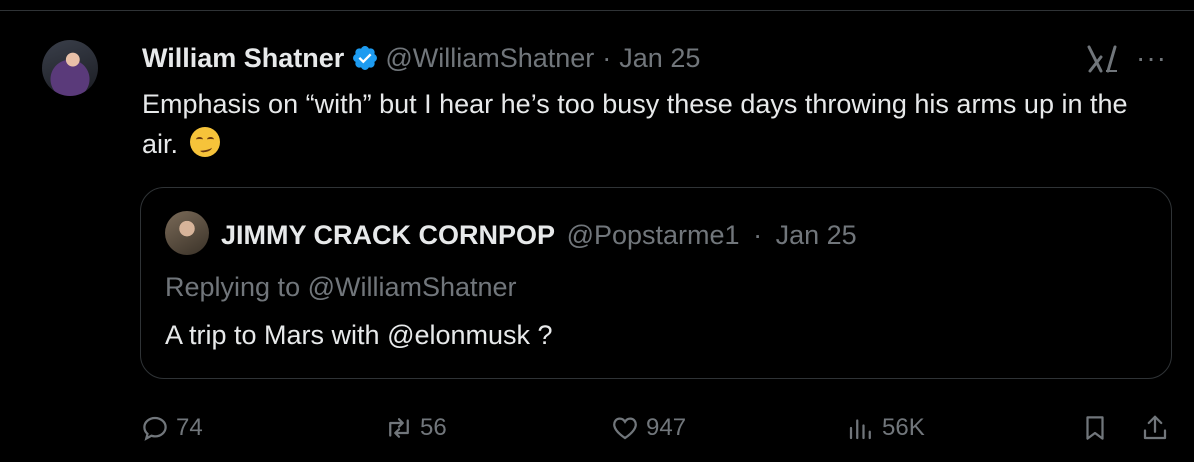 This screenshot has height=462, width=1194. I want to click on repost-count: 56, so click(433, 427).